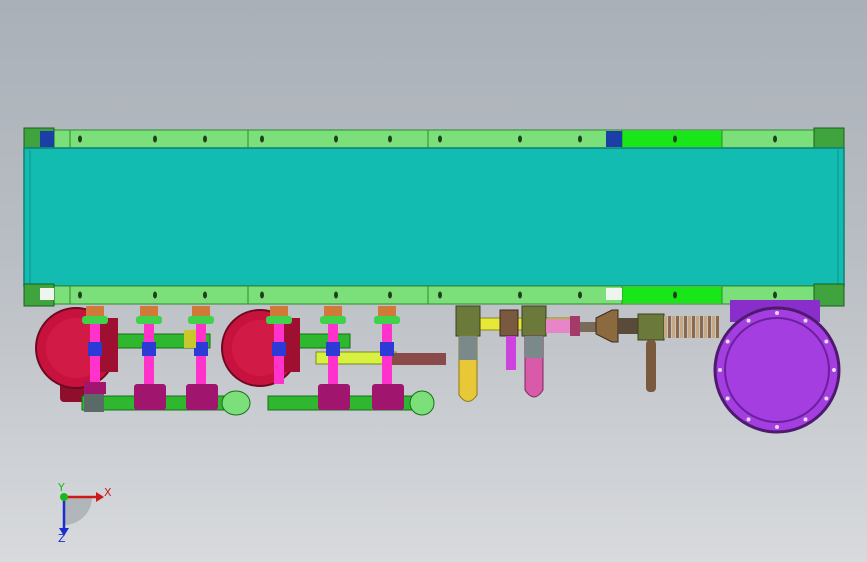 The width and height of the screenshot is (867, 562). What do you see at coordinates (672, 139) in the screenshot?
I see `top-rail-bright-section` at bounding box center [672, 139].